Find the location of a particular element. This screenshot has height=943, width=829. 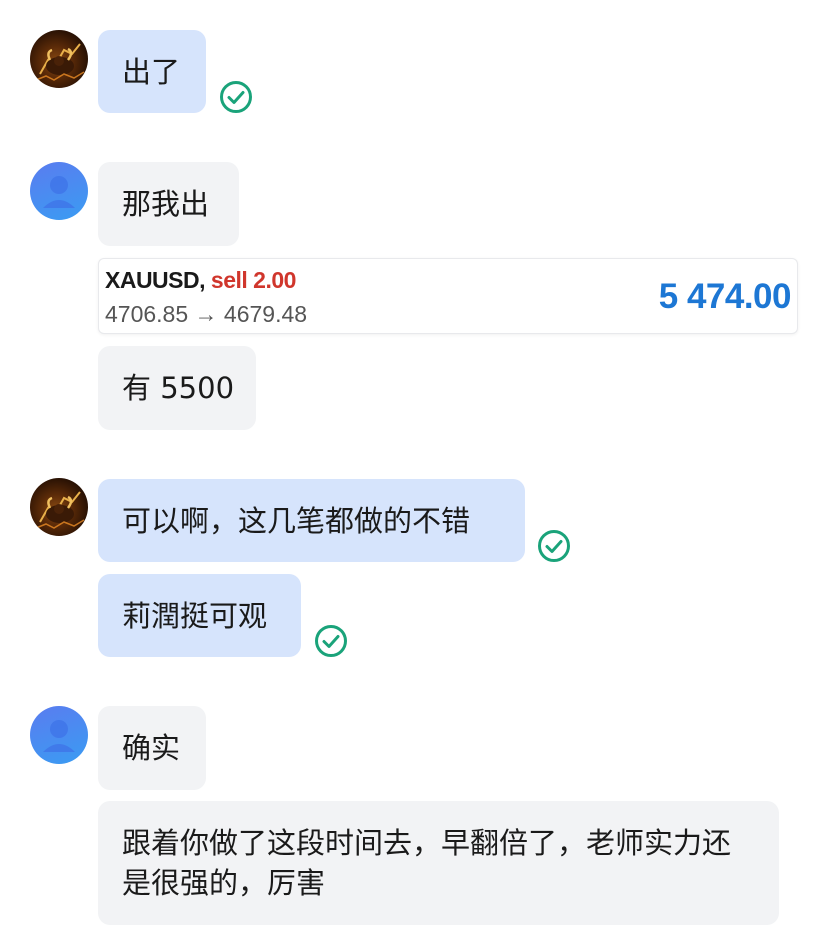

message-text: 莉潤挺可观 is located at coordinates (195, 615).